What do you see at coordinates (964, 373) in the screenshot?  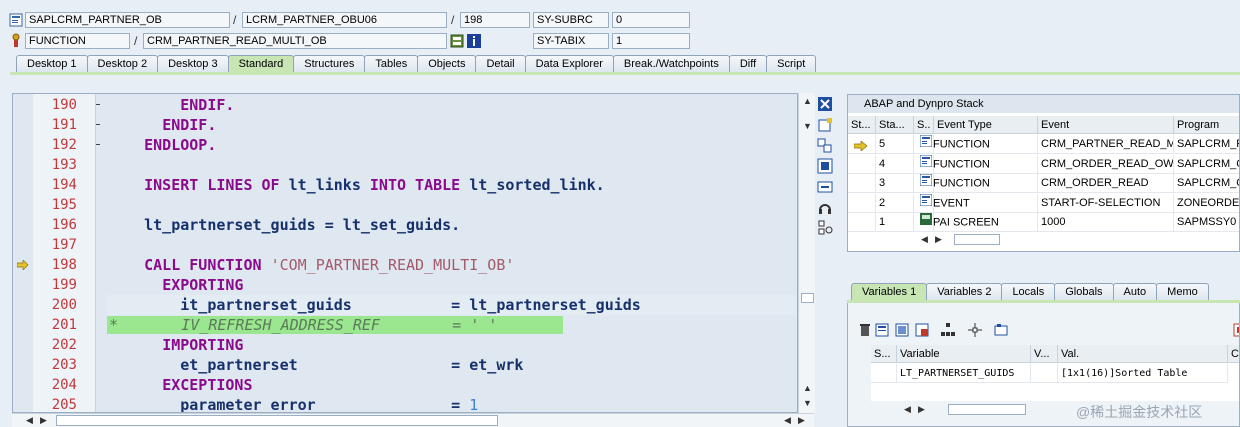 I see `variable-name-input: LT_PARTNERSET_GUIDS` at bounding box center [964, 373].